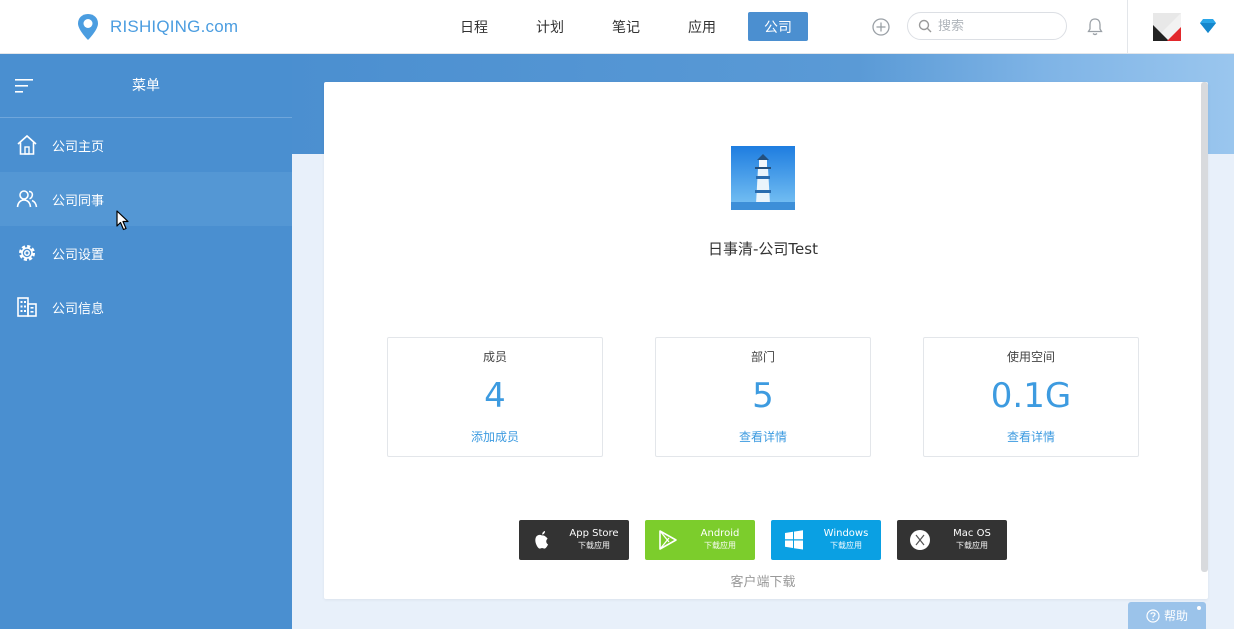 The height and width of the screenshot is (629, 1234). Describe the element at coordinates (1204, 327) in the screenshot. I see `content-scrollbar` at that location.